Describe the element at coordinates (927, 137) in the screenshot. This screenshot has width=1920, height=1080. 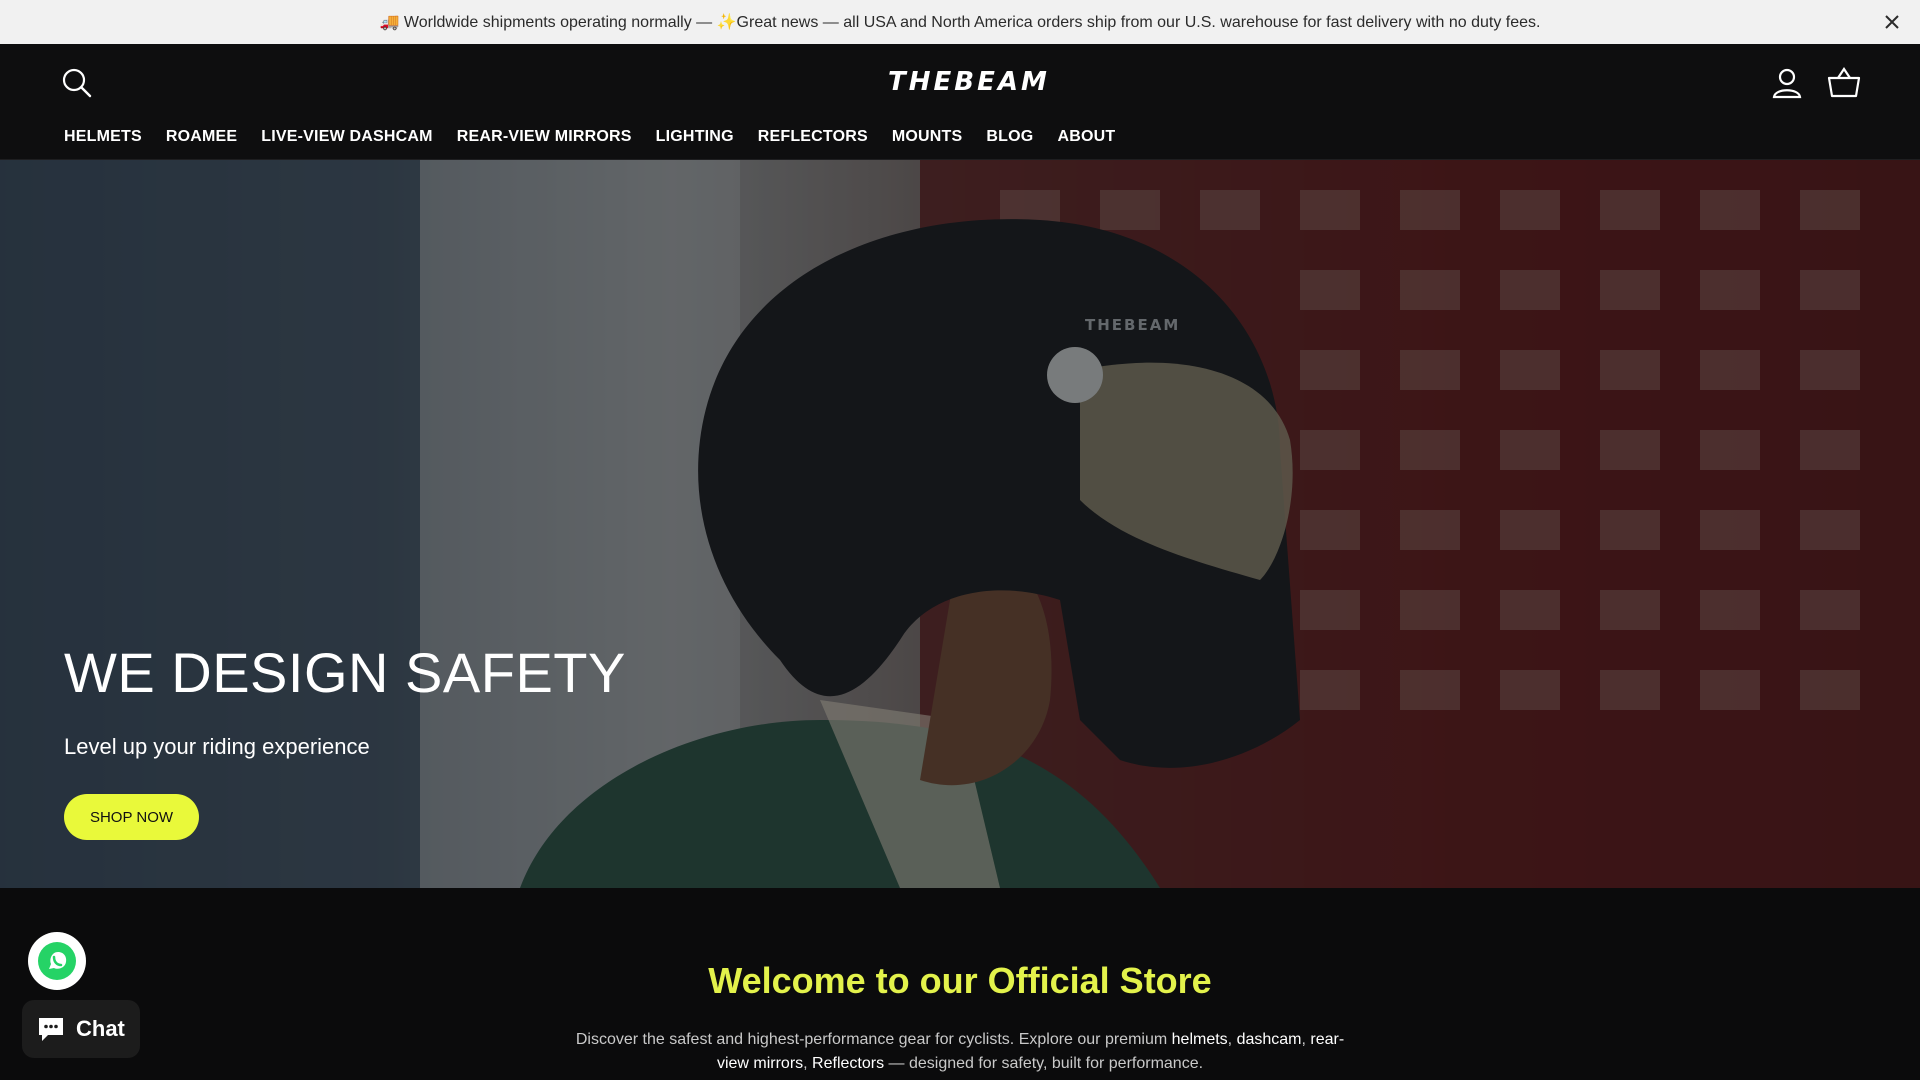
I see `nav-item-mounts: MOUNTS` at that location.